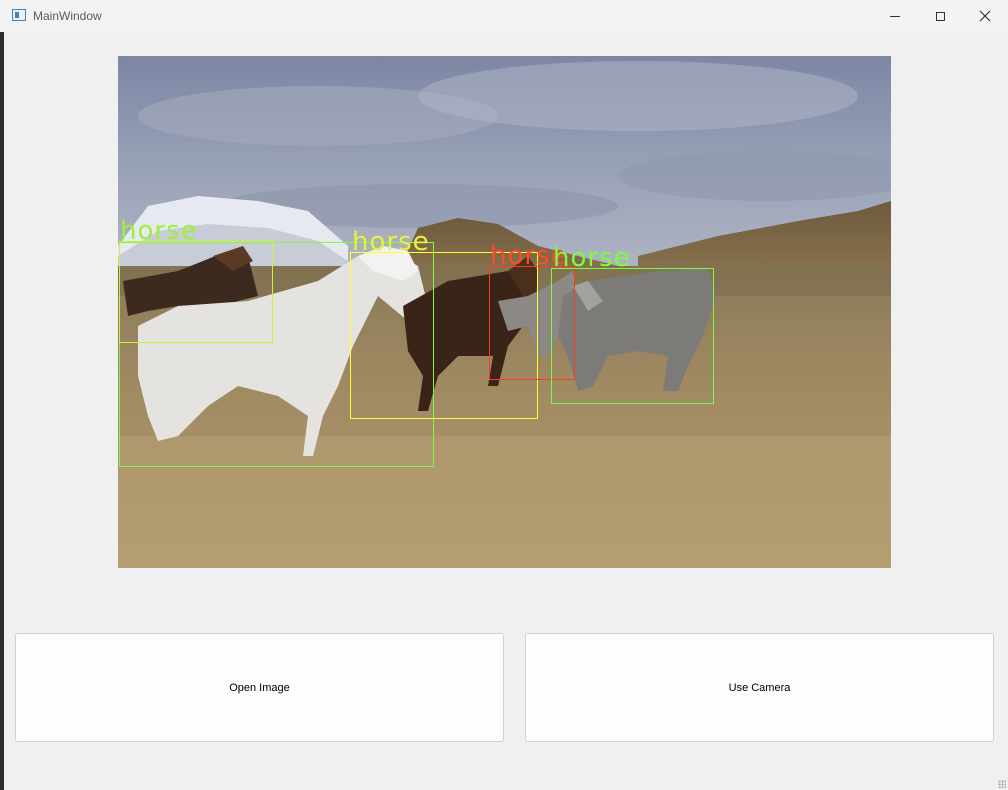  Describe the element at coordinates (504, 16) in the screenshot. I see `title-bar: MainWindow` at that location.